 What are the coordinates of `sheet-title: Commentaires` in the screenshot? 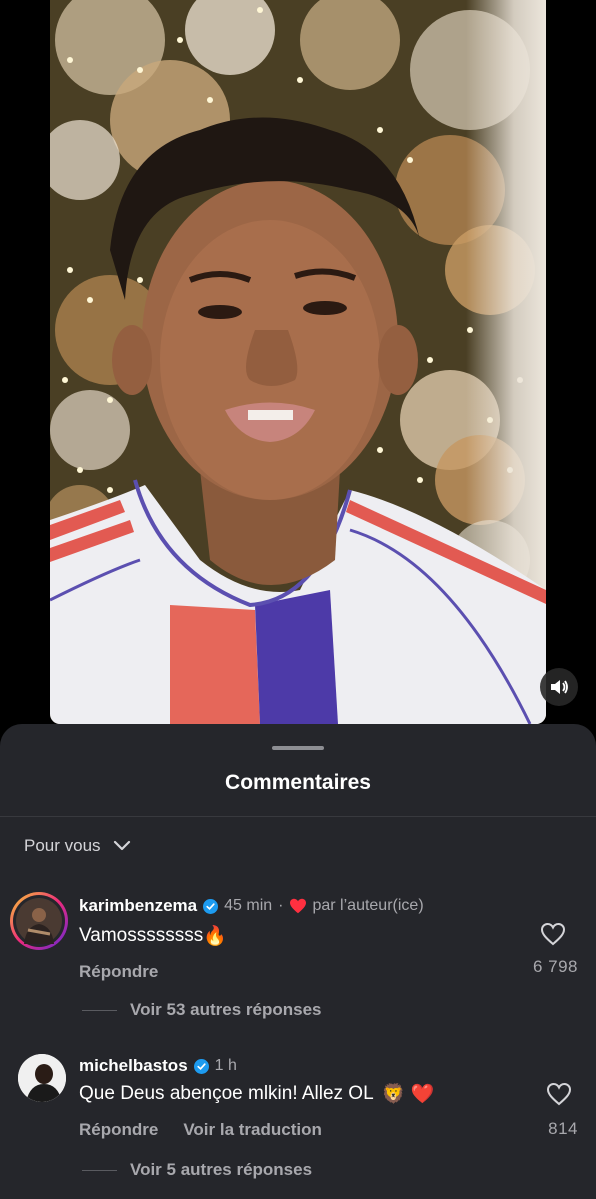 It's located at (298, 782).